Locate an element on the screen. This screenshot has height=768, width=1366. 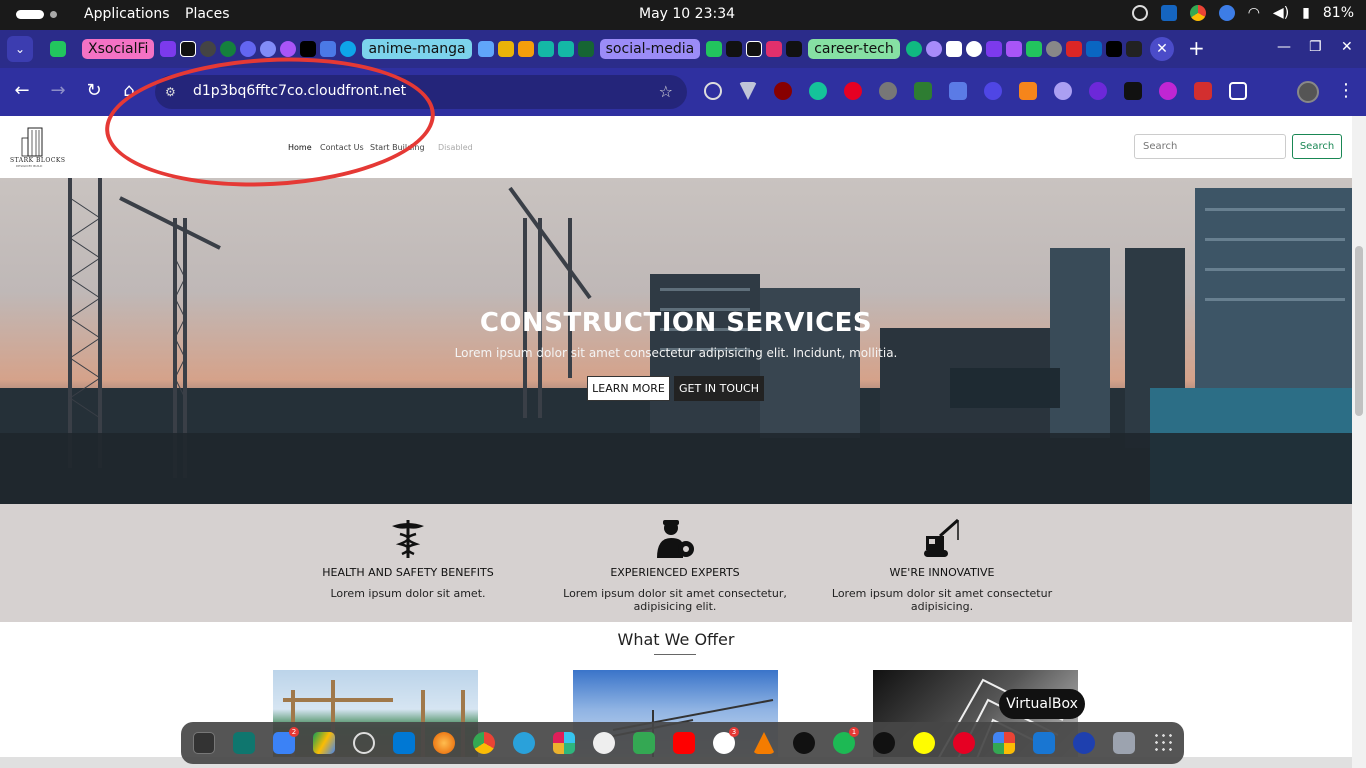
chatgpt-icon is located at coordinates (364, 743).